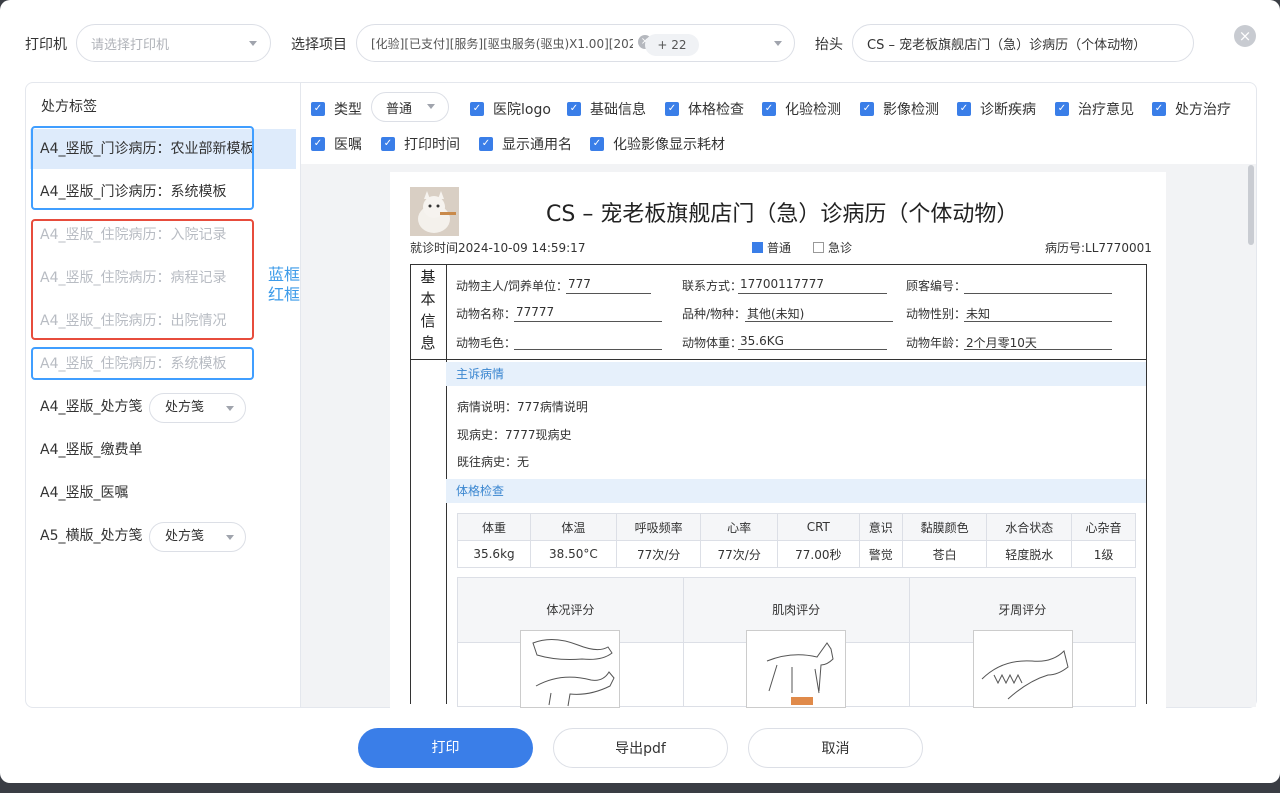 The height and width of the screenshot is (793, 1280). I want to click on option-generic-name: ✓ 显示通用名, so click(525, 144).